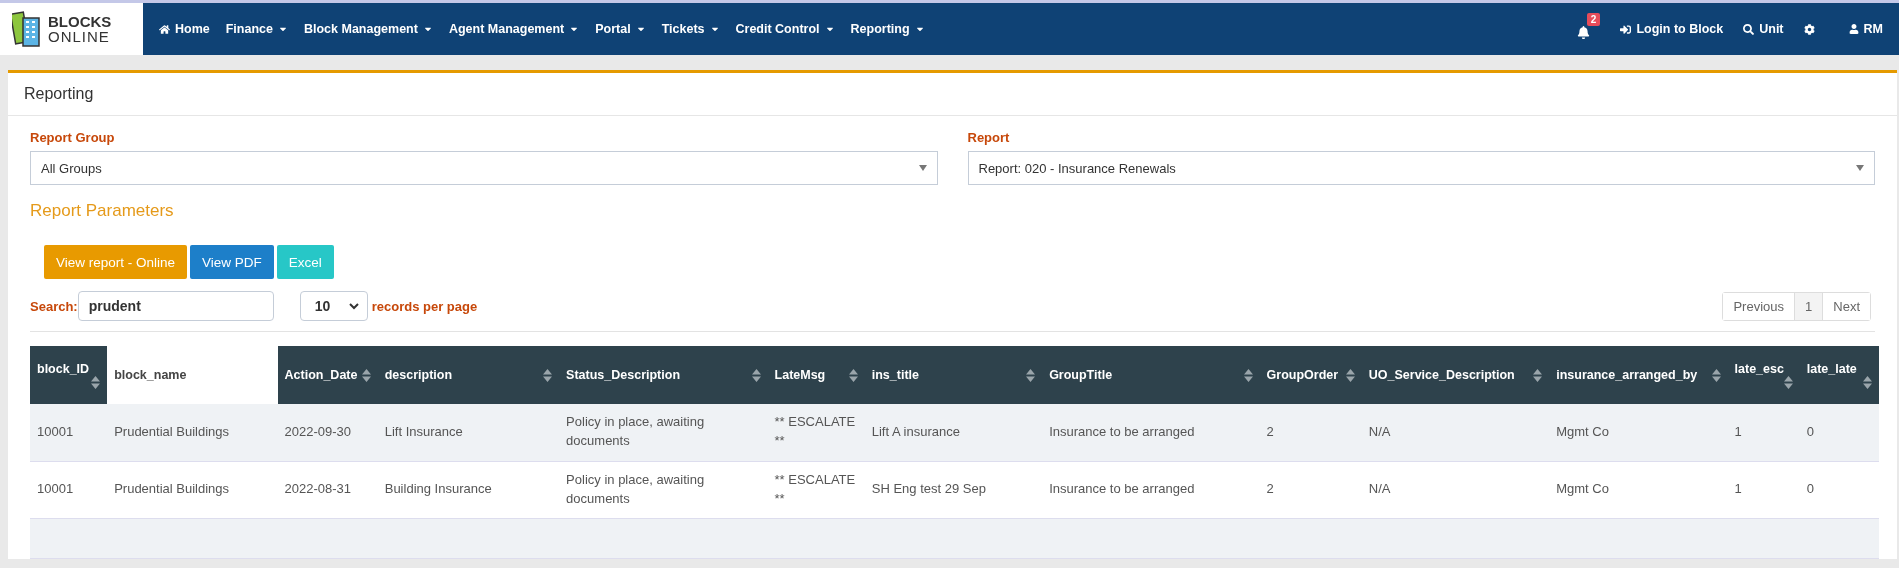 Image resolution: width=1899 pixels, height=568 pixels. I want to click on select-field: All Groups, so click(484, 168).